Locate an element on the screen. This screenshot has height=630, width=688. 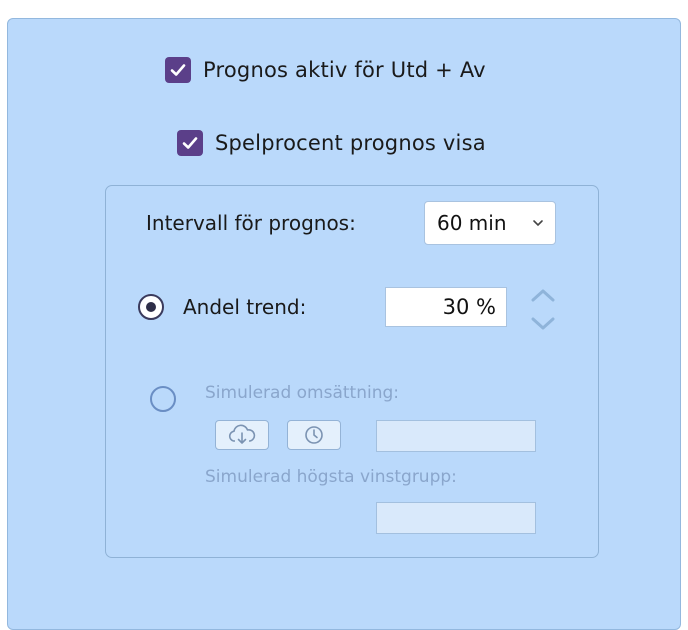
prognos-active-row: Prognos aktiv för Utd + Av is located at coordinates (325, 70).